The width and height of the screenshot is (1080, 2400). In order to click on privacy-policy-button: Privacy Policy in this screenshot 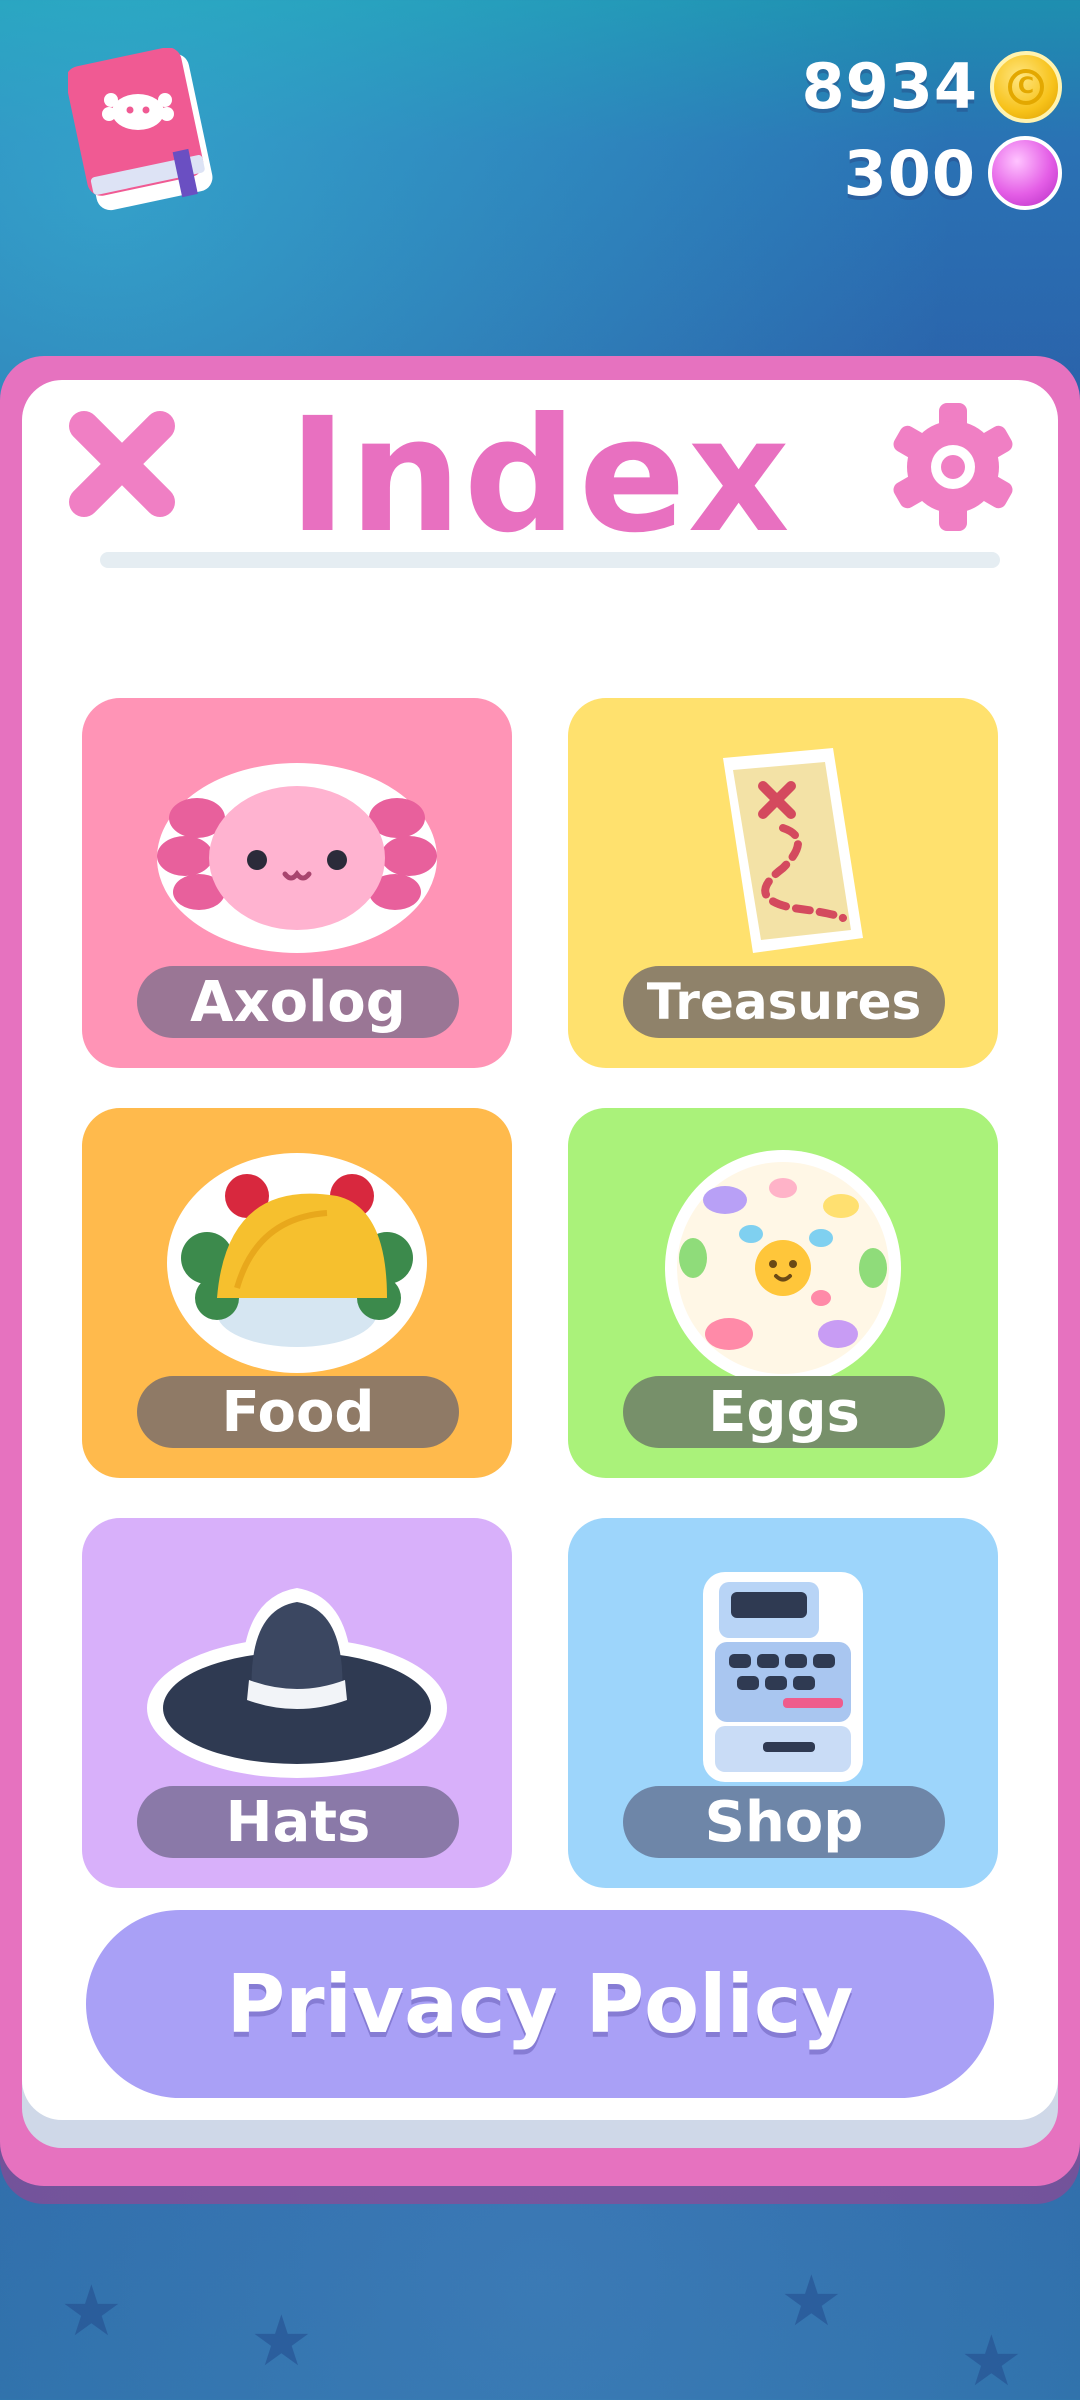, I will do `click(540, 2004)`.